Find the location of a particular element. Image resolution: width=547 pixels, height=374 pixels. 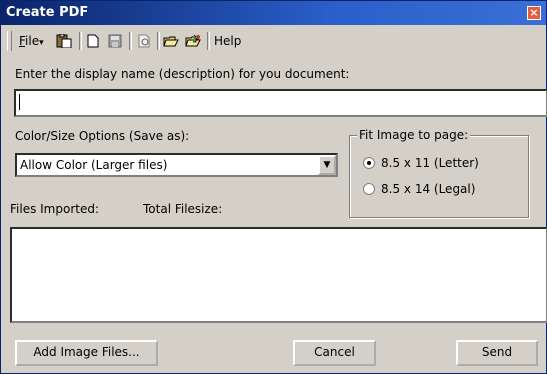

radio-legal is located at coordinates (369, 189).